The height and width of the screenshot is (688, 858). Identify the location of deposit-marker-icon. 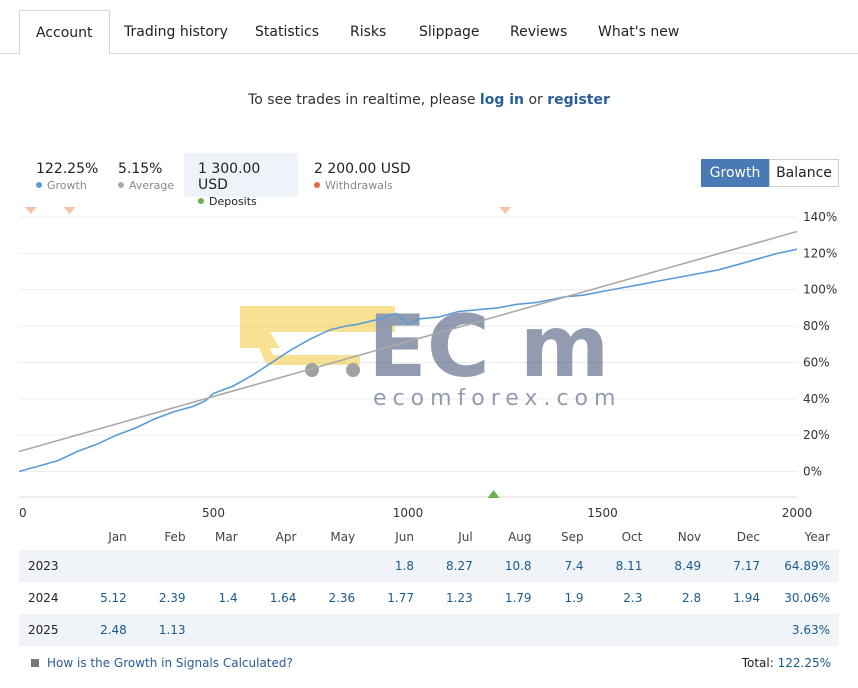
(493, 494).